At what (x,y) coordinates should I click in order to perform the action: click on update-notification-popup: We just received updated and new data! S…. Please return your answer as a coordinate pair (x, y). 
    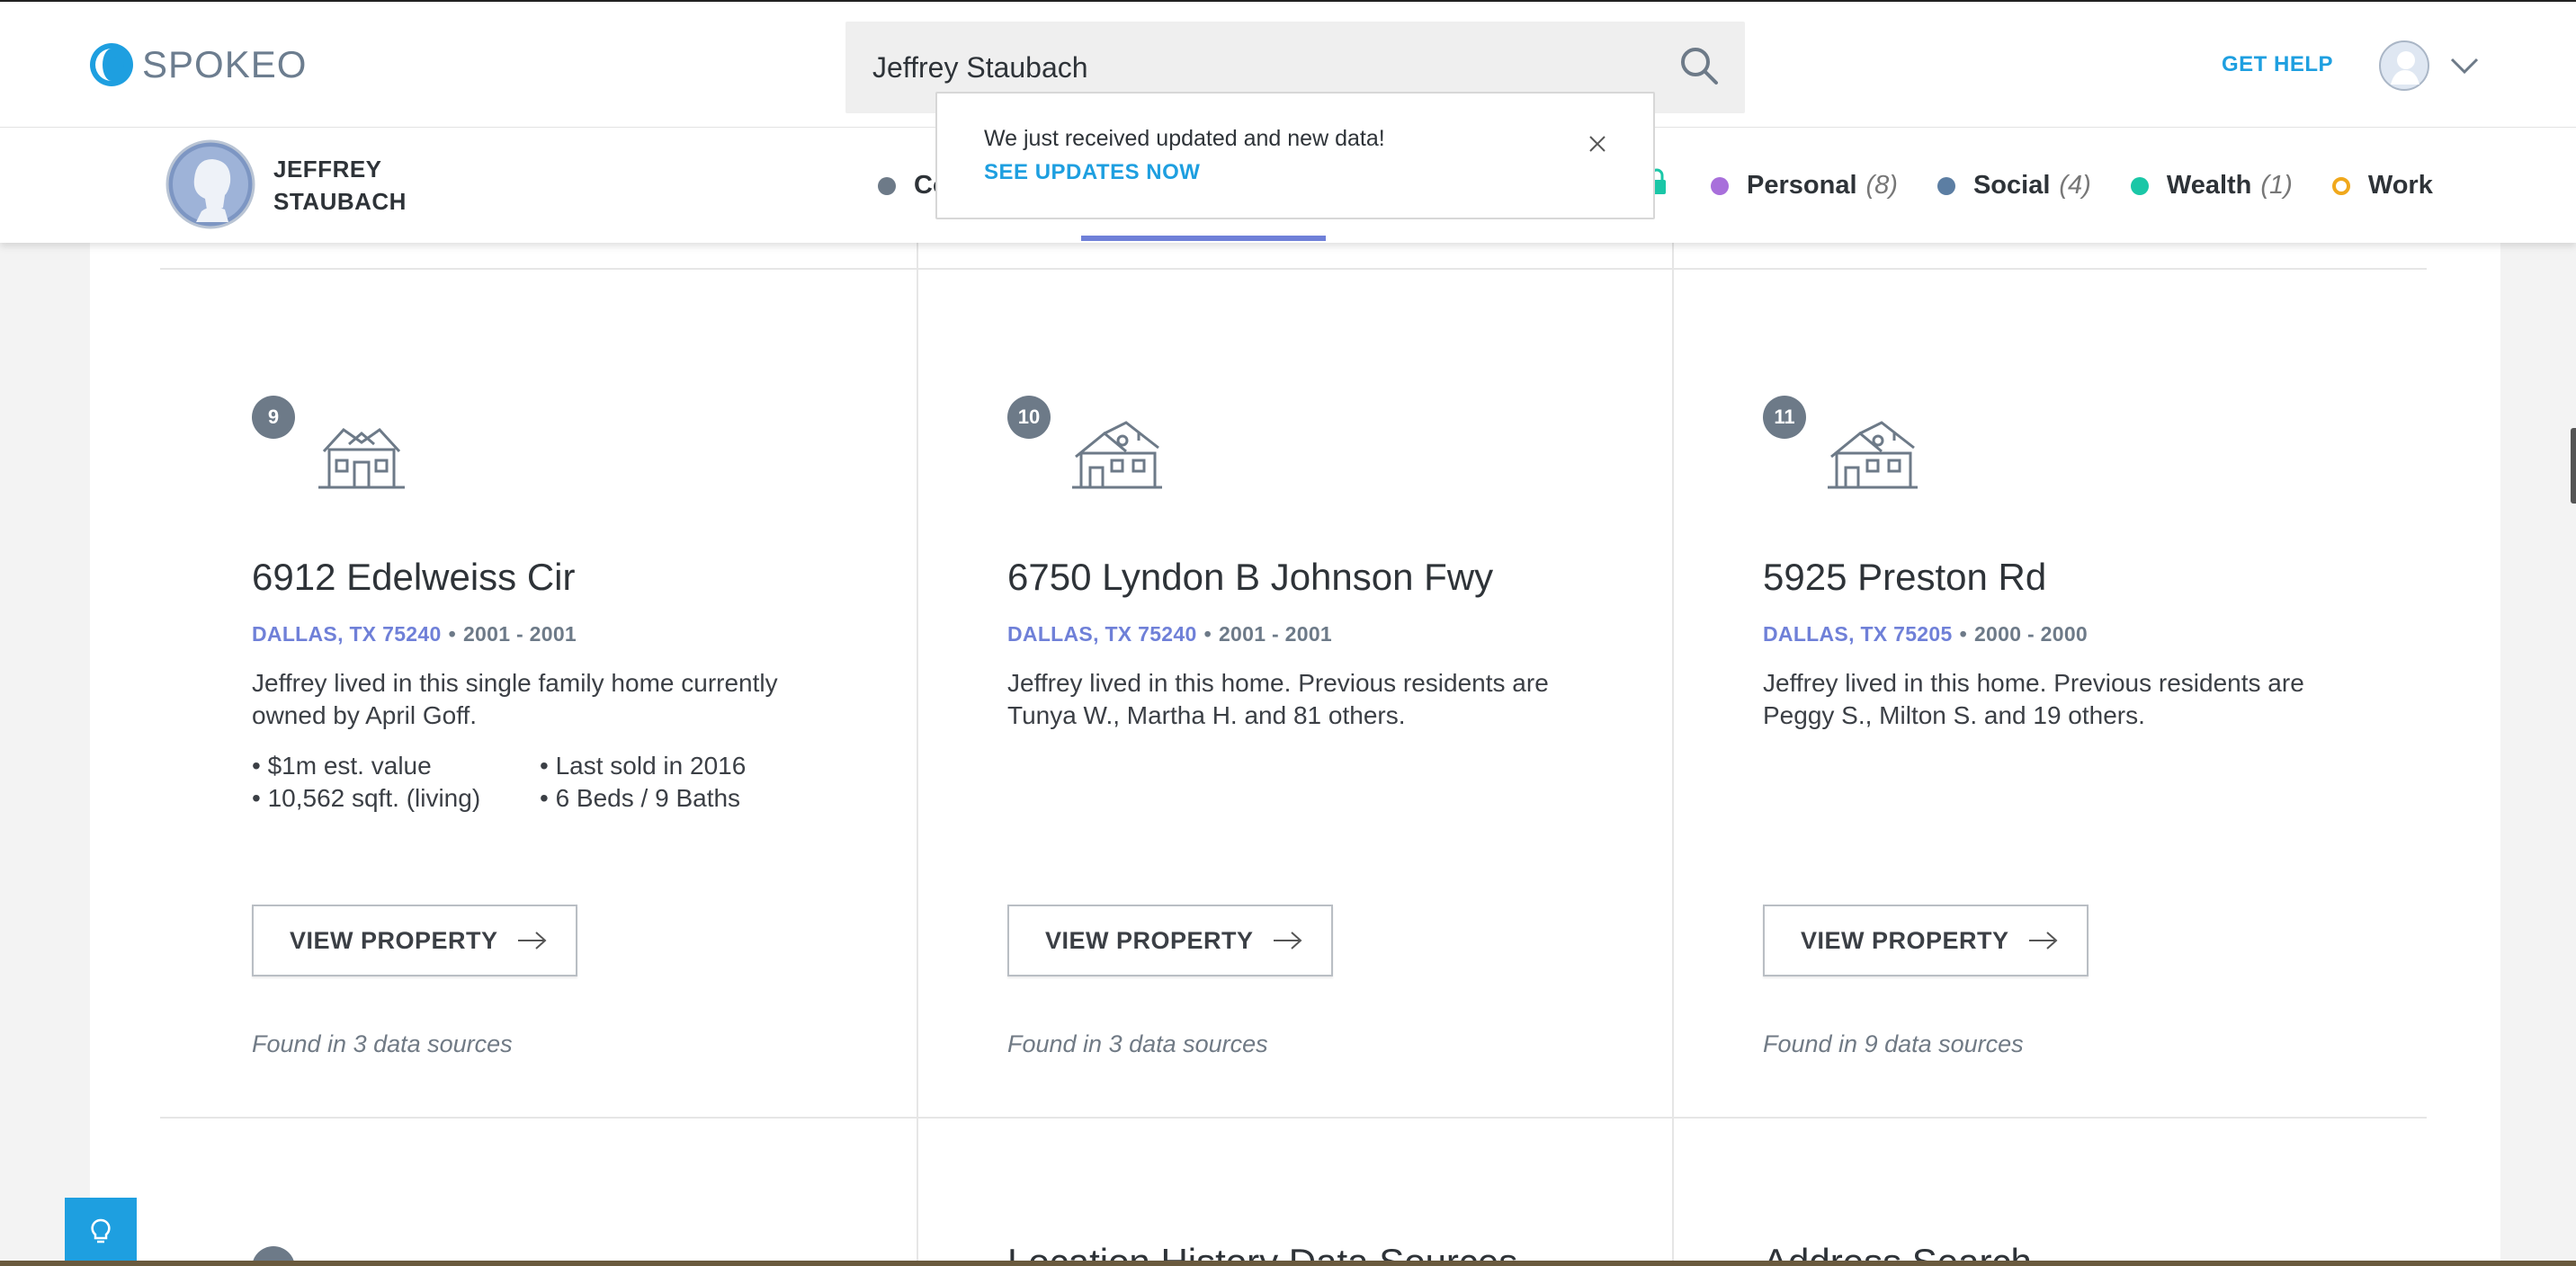
    Looking at the image, I should click on (1295, 155).